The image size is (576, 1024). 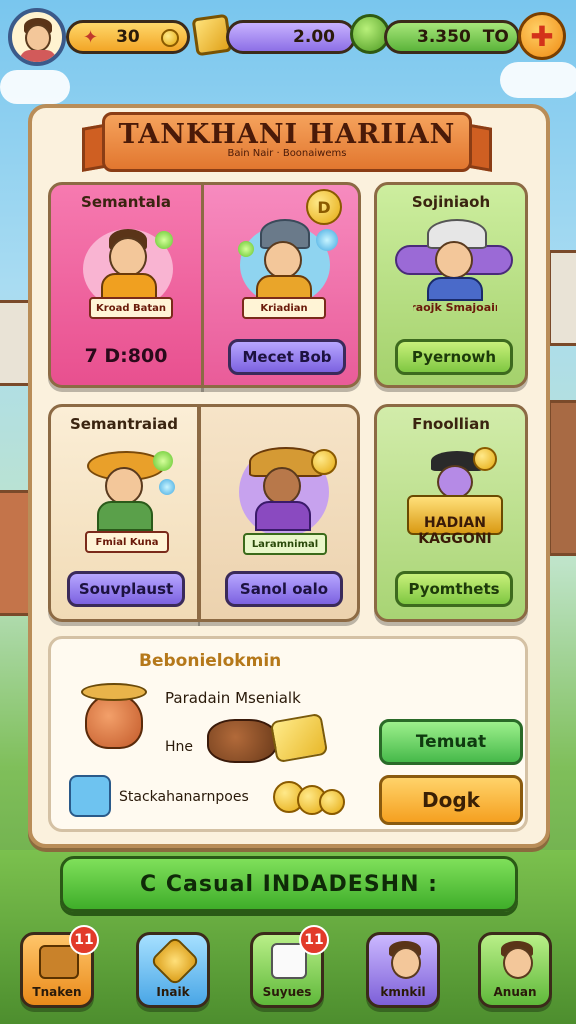 I want to click on card-action-button: Souvplaust, so click(x=126, y=589).